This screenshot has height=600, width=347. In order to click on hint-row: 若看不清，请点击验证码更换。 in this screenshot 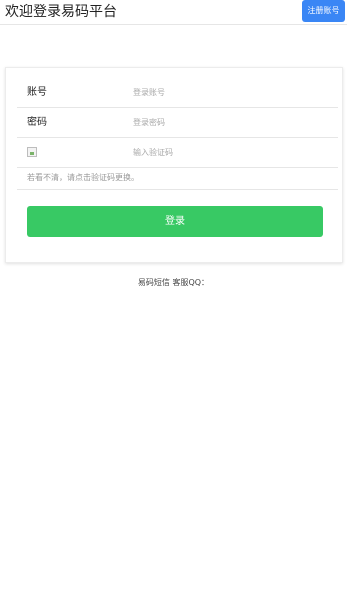, I will do `click(177, 179)`.